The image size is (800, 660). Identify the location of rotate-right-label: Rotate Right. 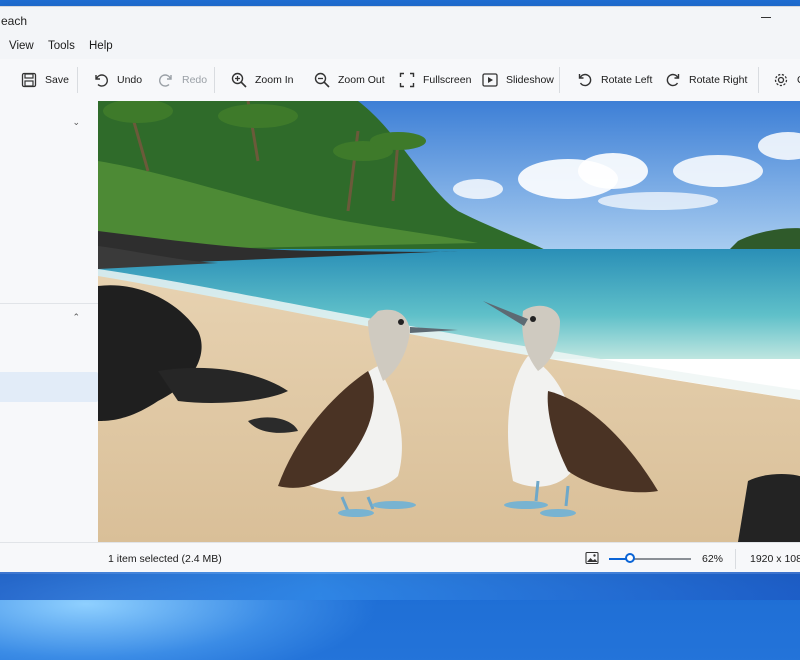
(718, 80).